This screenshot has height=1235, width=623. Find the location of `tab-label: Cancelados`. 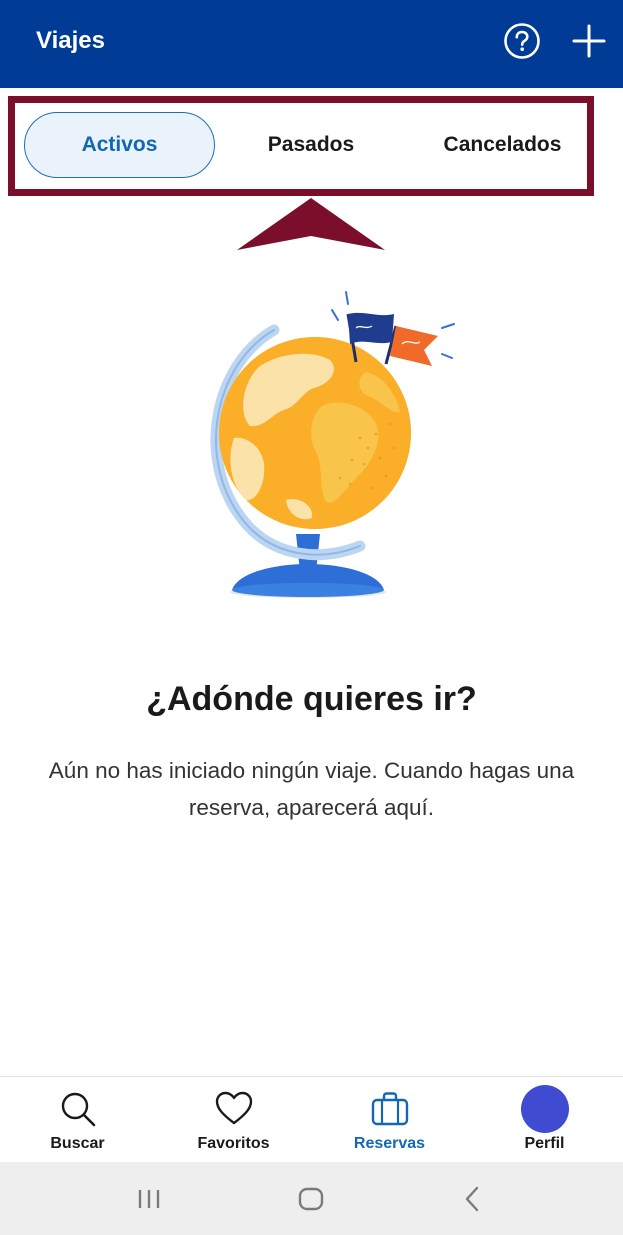

tab-label: Cancelados is located at coordinates (502, 144).